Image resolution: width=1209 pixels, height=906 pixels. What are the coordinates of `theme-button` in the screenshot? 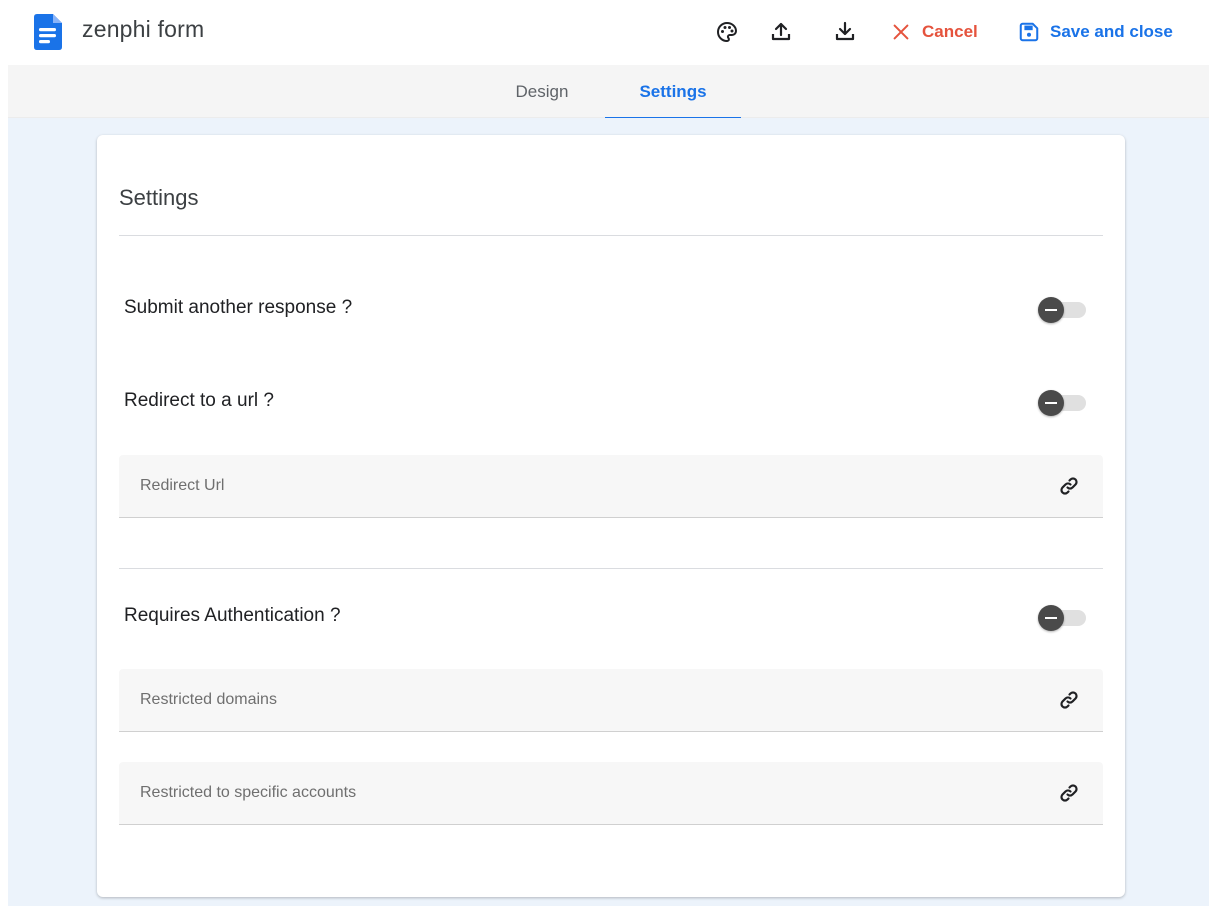 It's located at (727, 32).